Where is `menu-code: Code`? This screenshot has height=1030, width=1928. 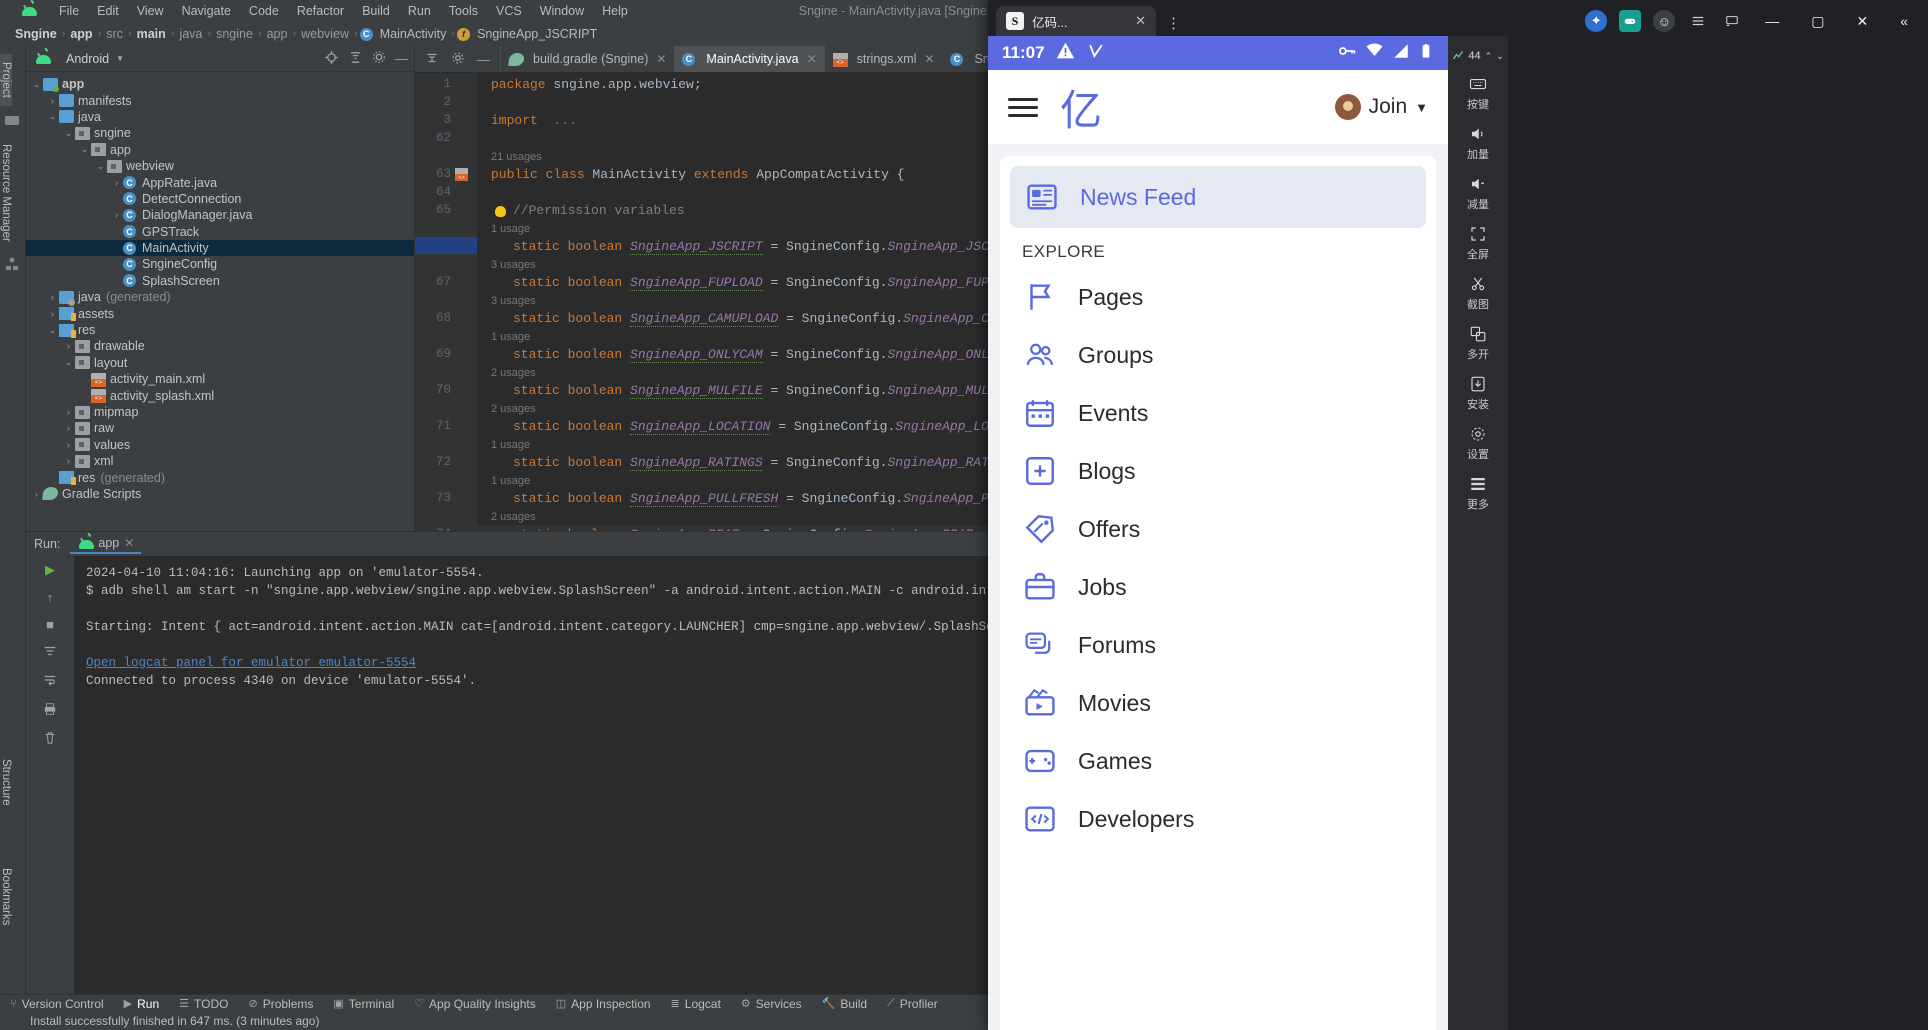 menu-code: Code is located at coordinates (264, 11).